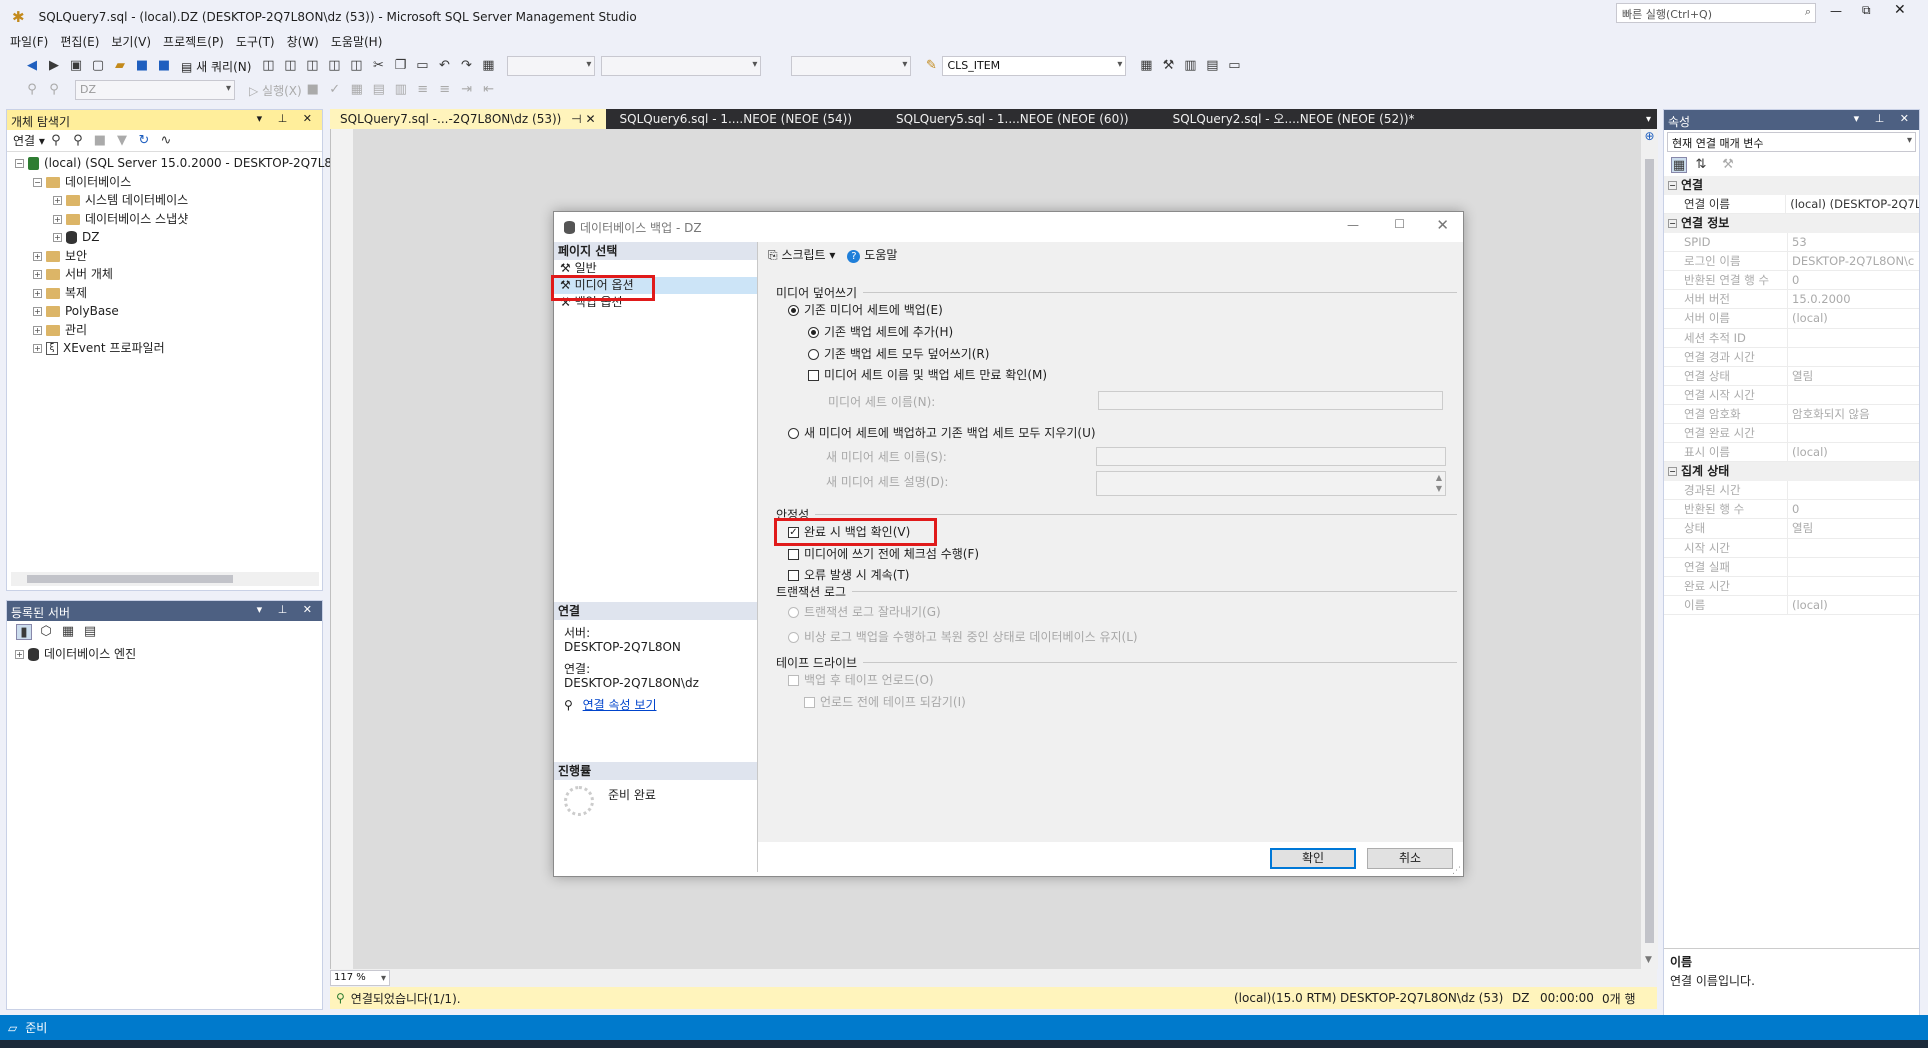 The image size is (1928, 1048). I want to click on script-button: ⎘ 스크립트 ▾, so click(801, 254).